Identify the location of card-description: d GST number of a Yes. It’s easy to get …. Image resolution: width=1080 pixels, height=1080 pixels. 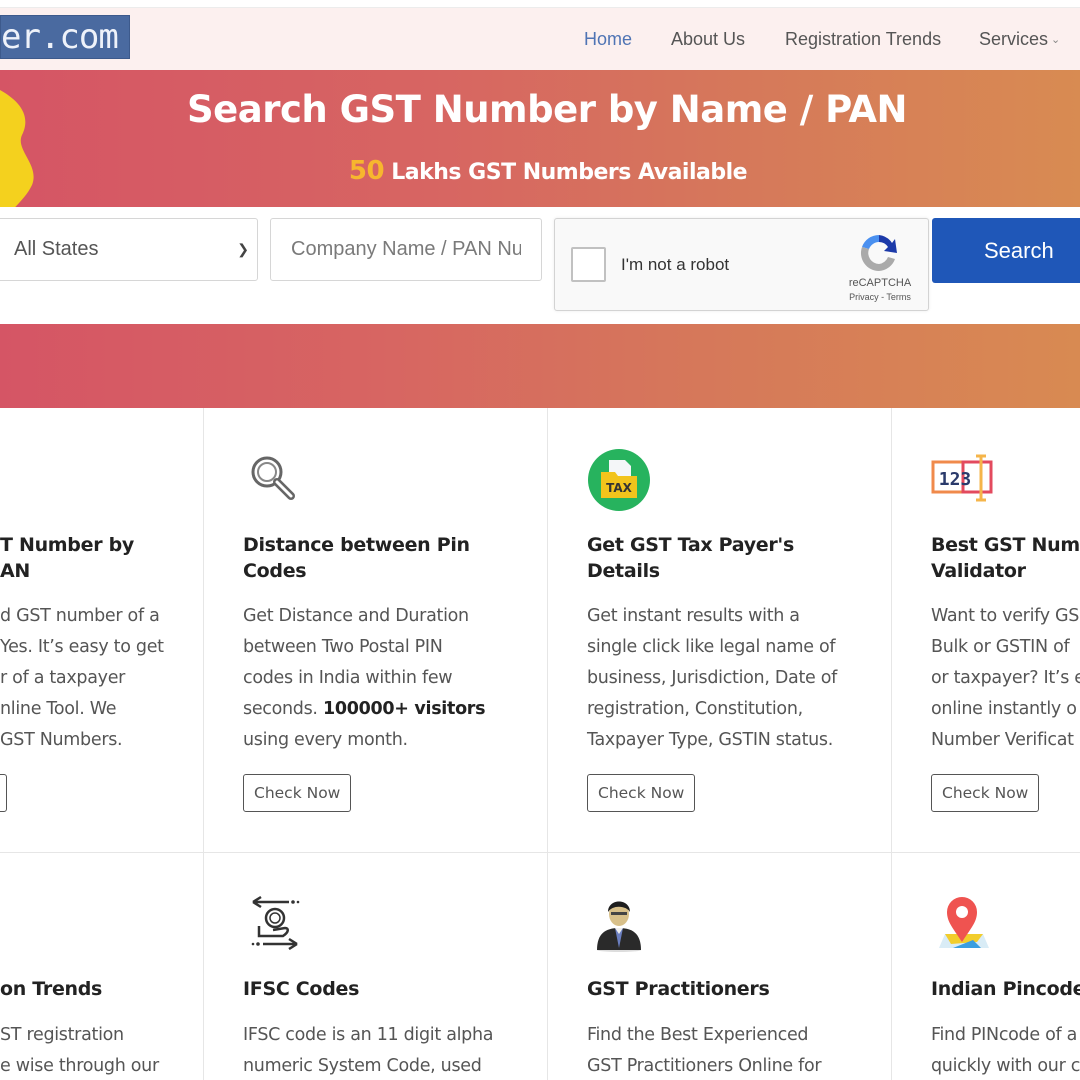
(82, 678).